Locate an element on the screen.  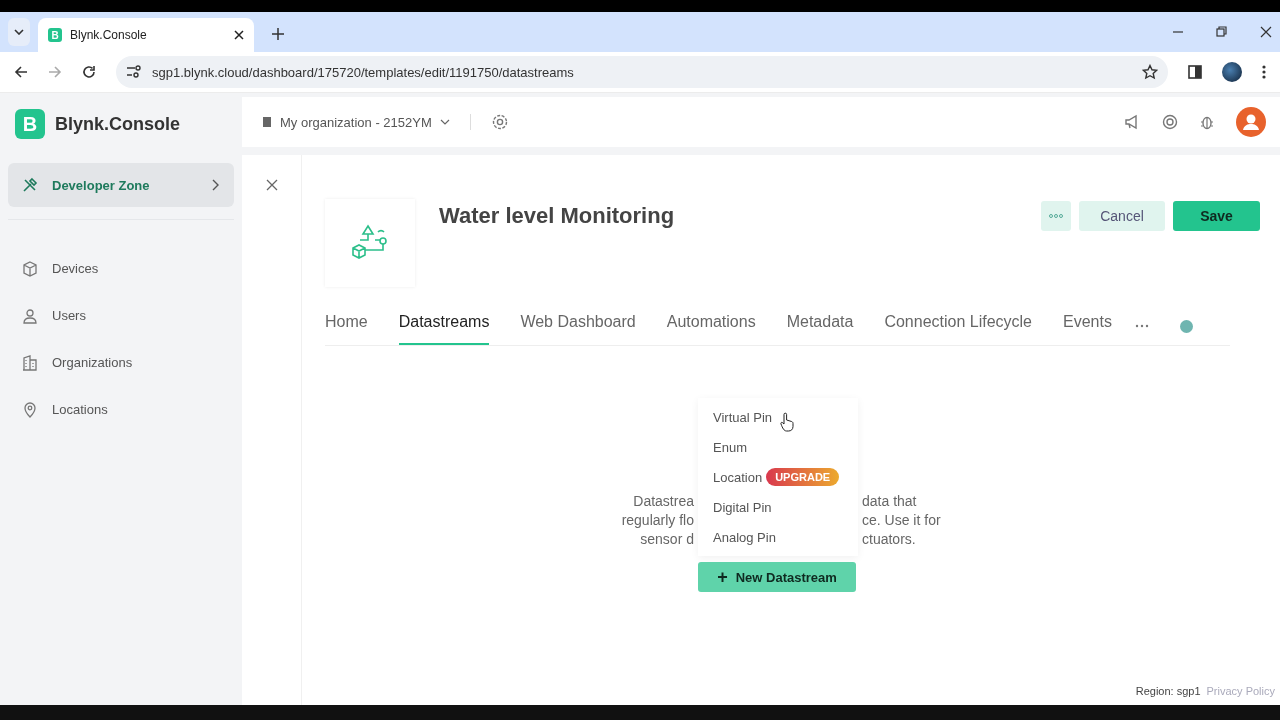
site-settings-icon is located at coordinates (134, 72).